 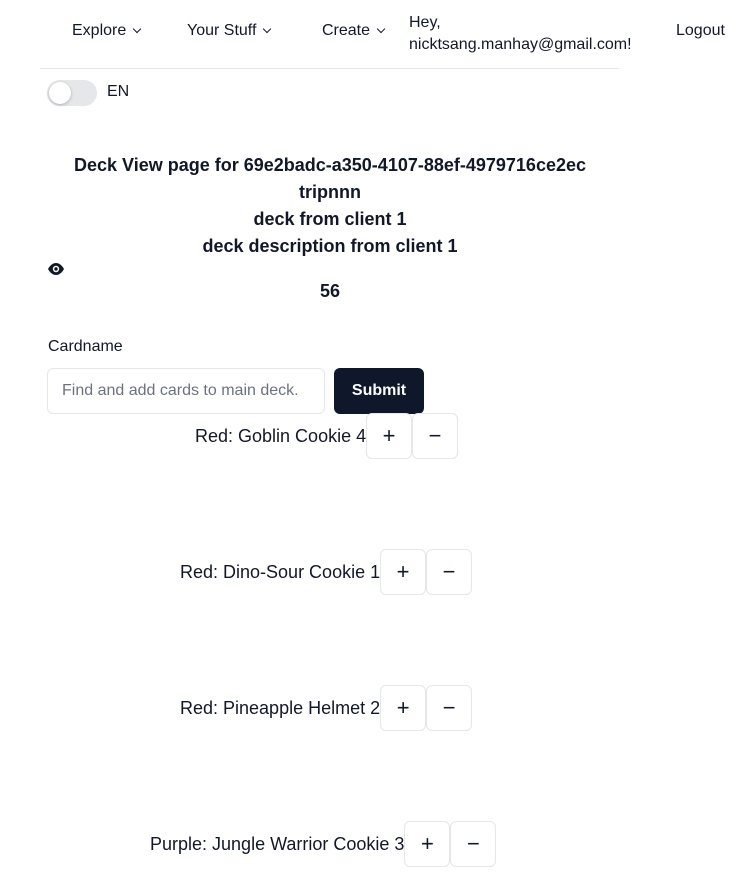 I want to click on toggle-knob, so click(x=60, y=93).